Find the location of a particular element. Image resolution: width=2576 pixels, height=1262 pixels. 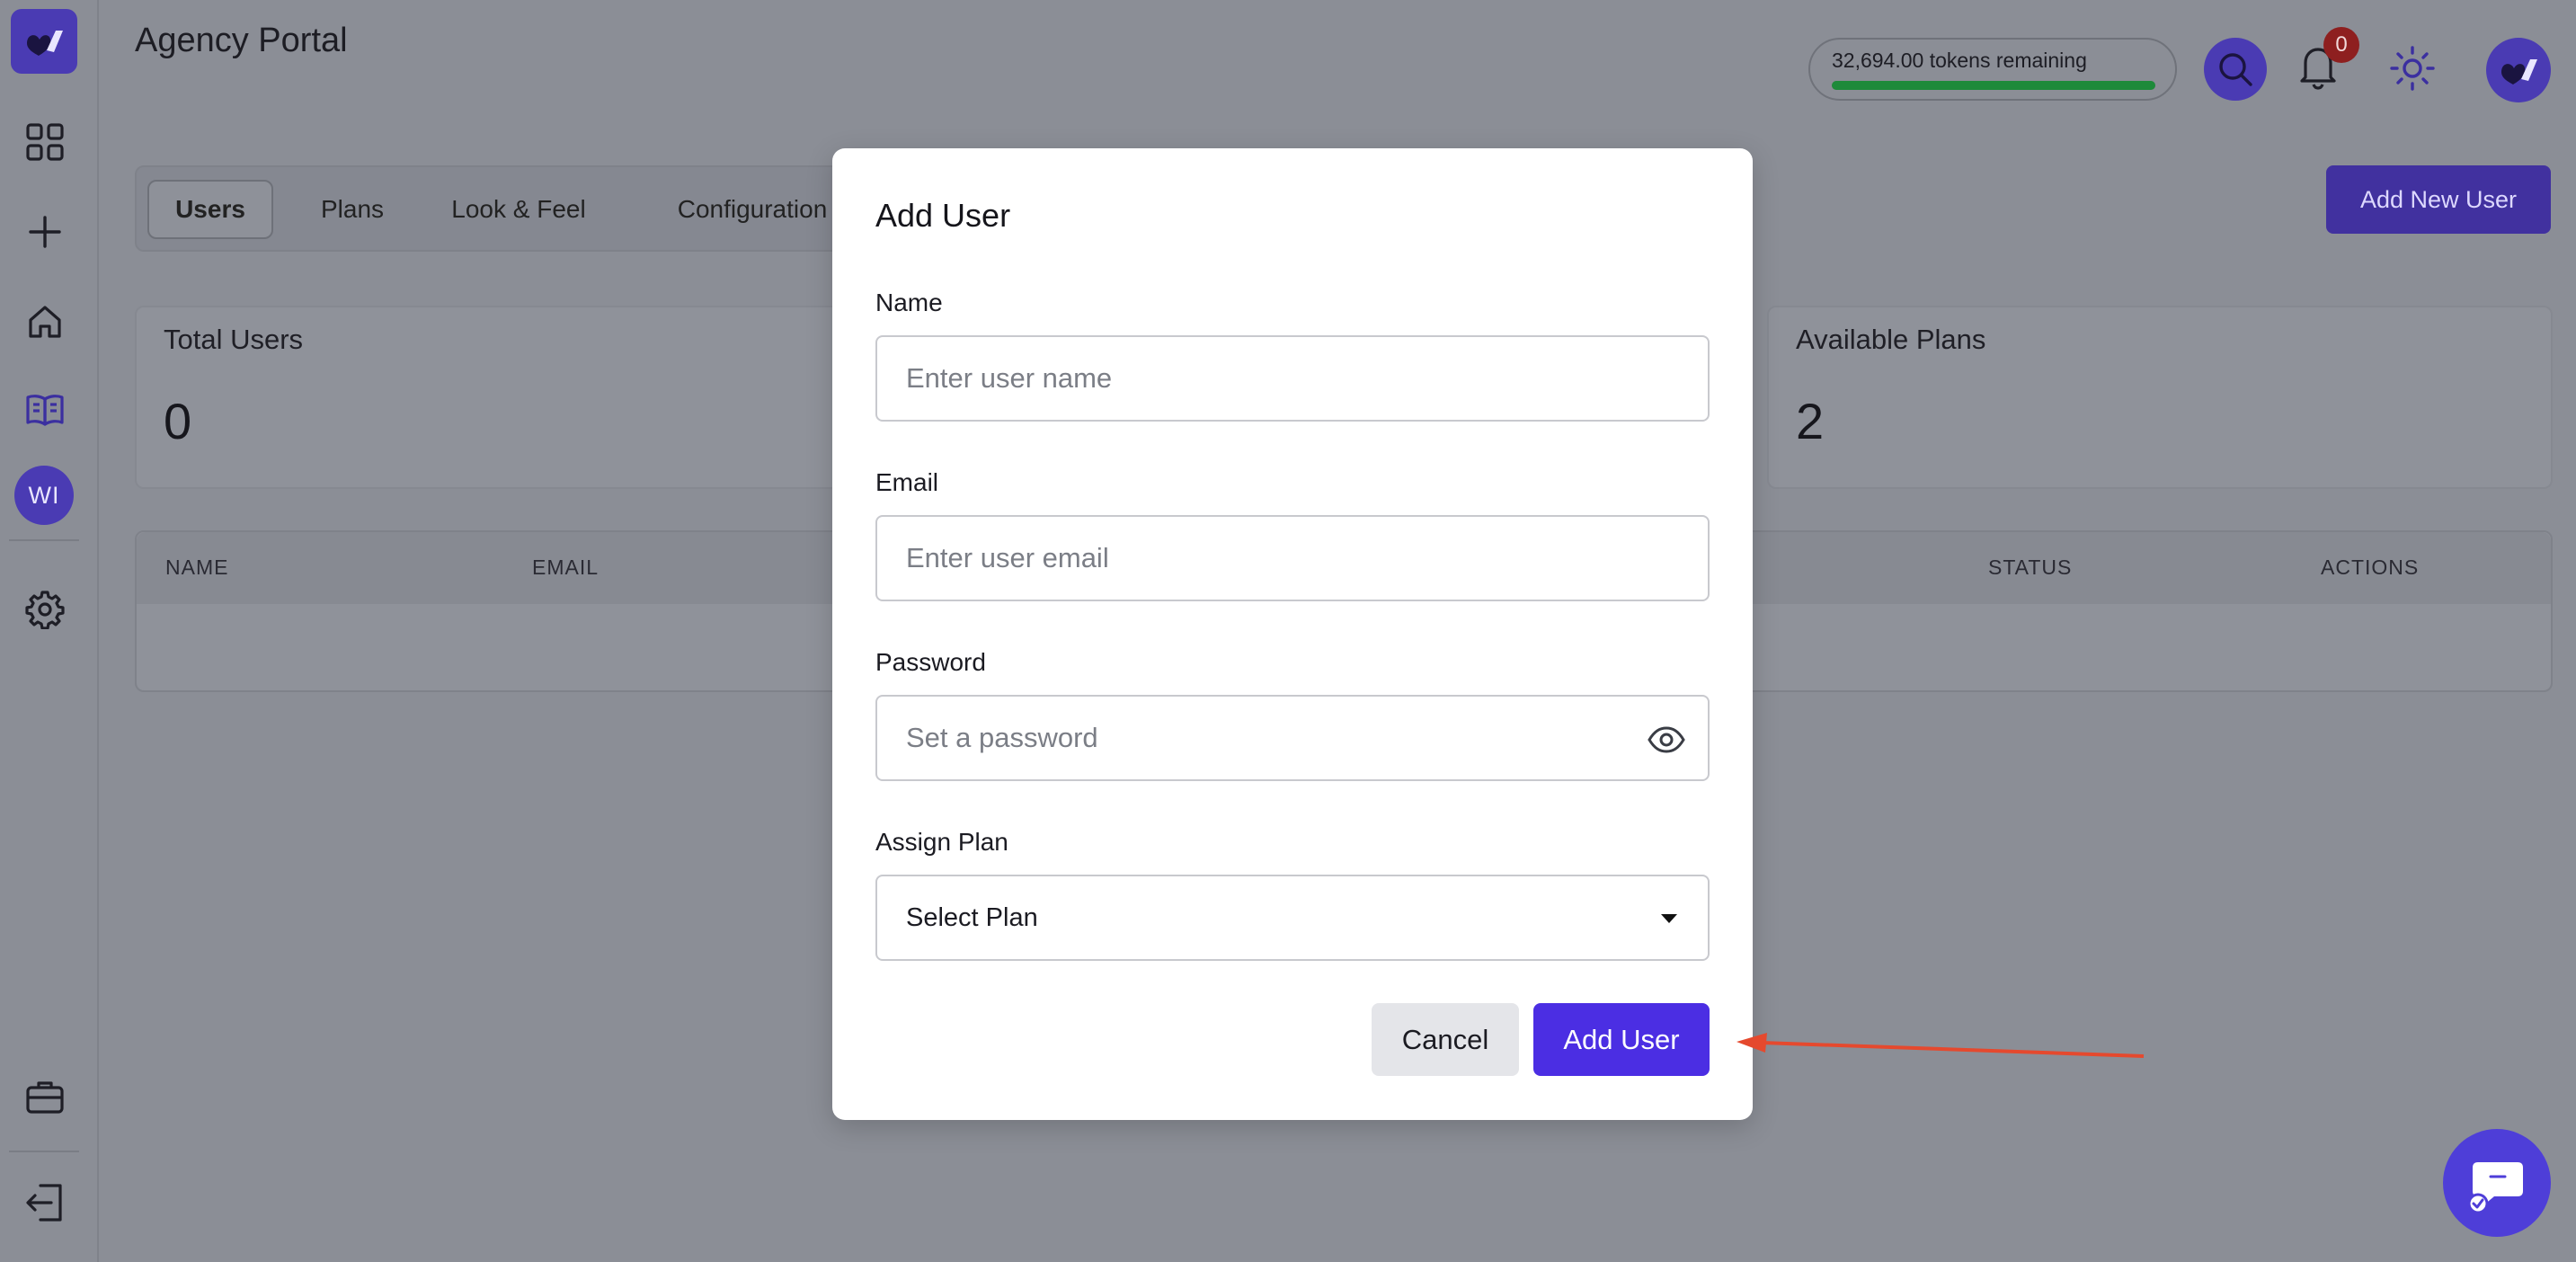

email-label: Email is located at coordinates (907, 482).